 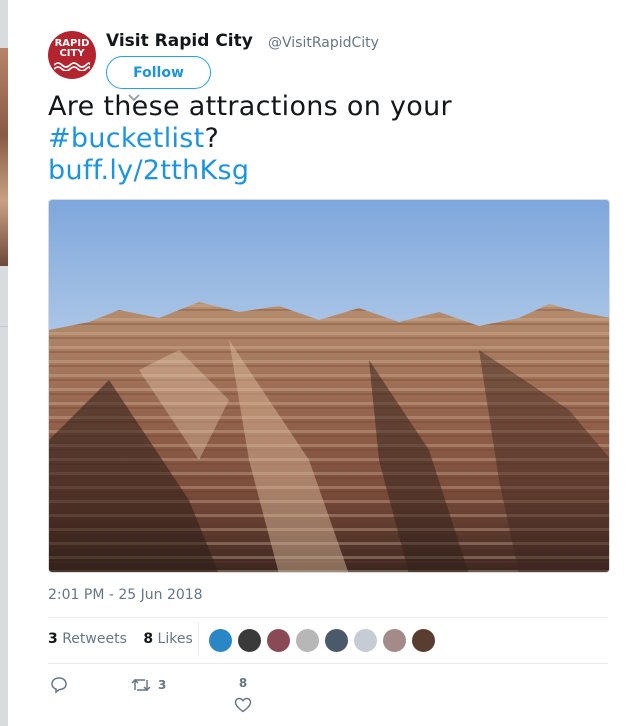 I want to click on follow-button: Follow, so click(x=158, y=72).